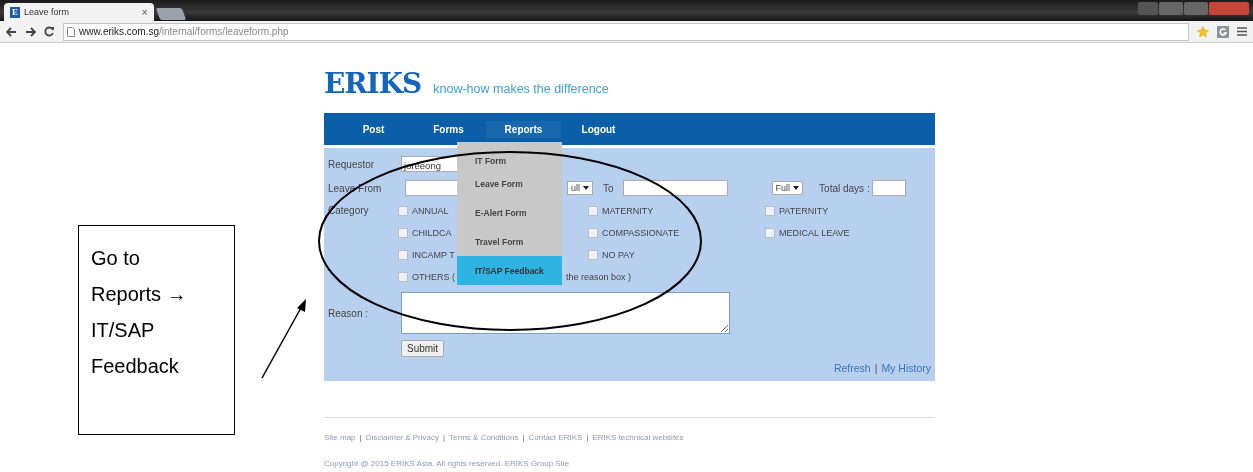  What do you see at coordinates (523, 129) in the screenshot?
I see `nav-link: Reports` at bounding box center [523, 129].